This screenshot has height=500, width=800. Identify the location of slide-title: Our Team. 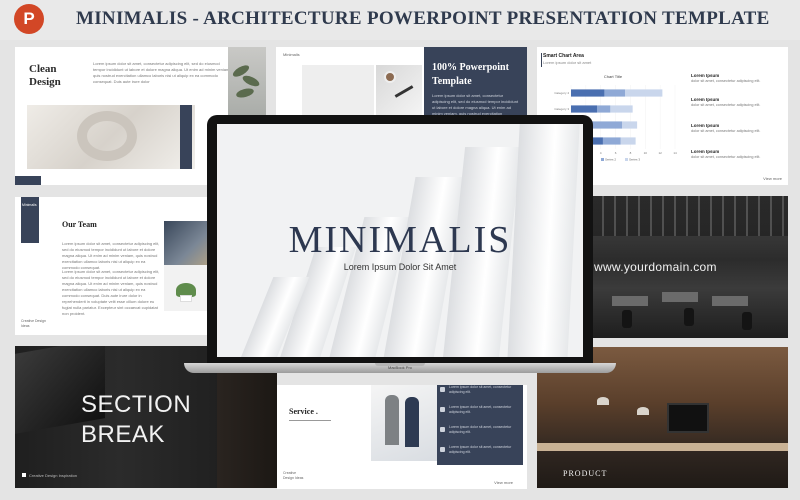
(79, 224).